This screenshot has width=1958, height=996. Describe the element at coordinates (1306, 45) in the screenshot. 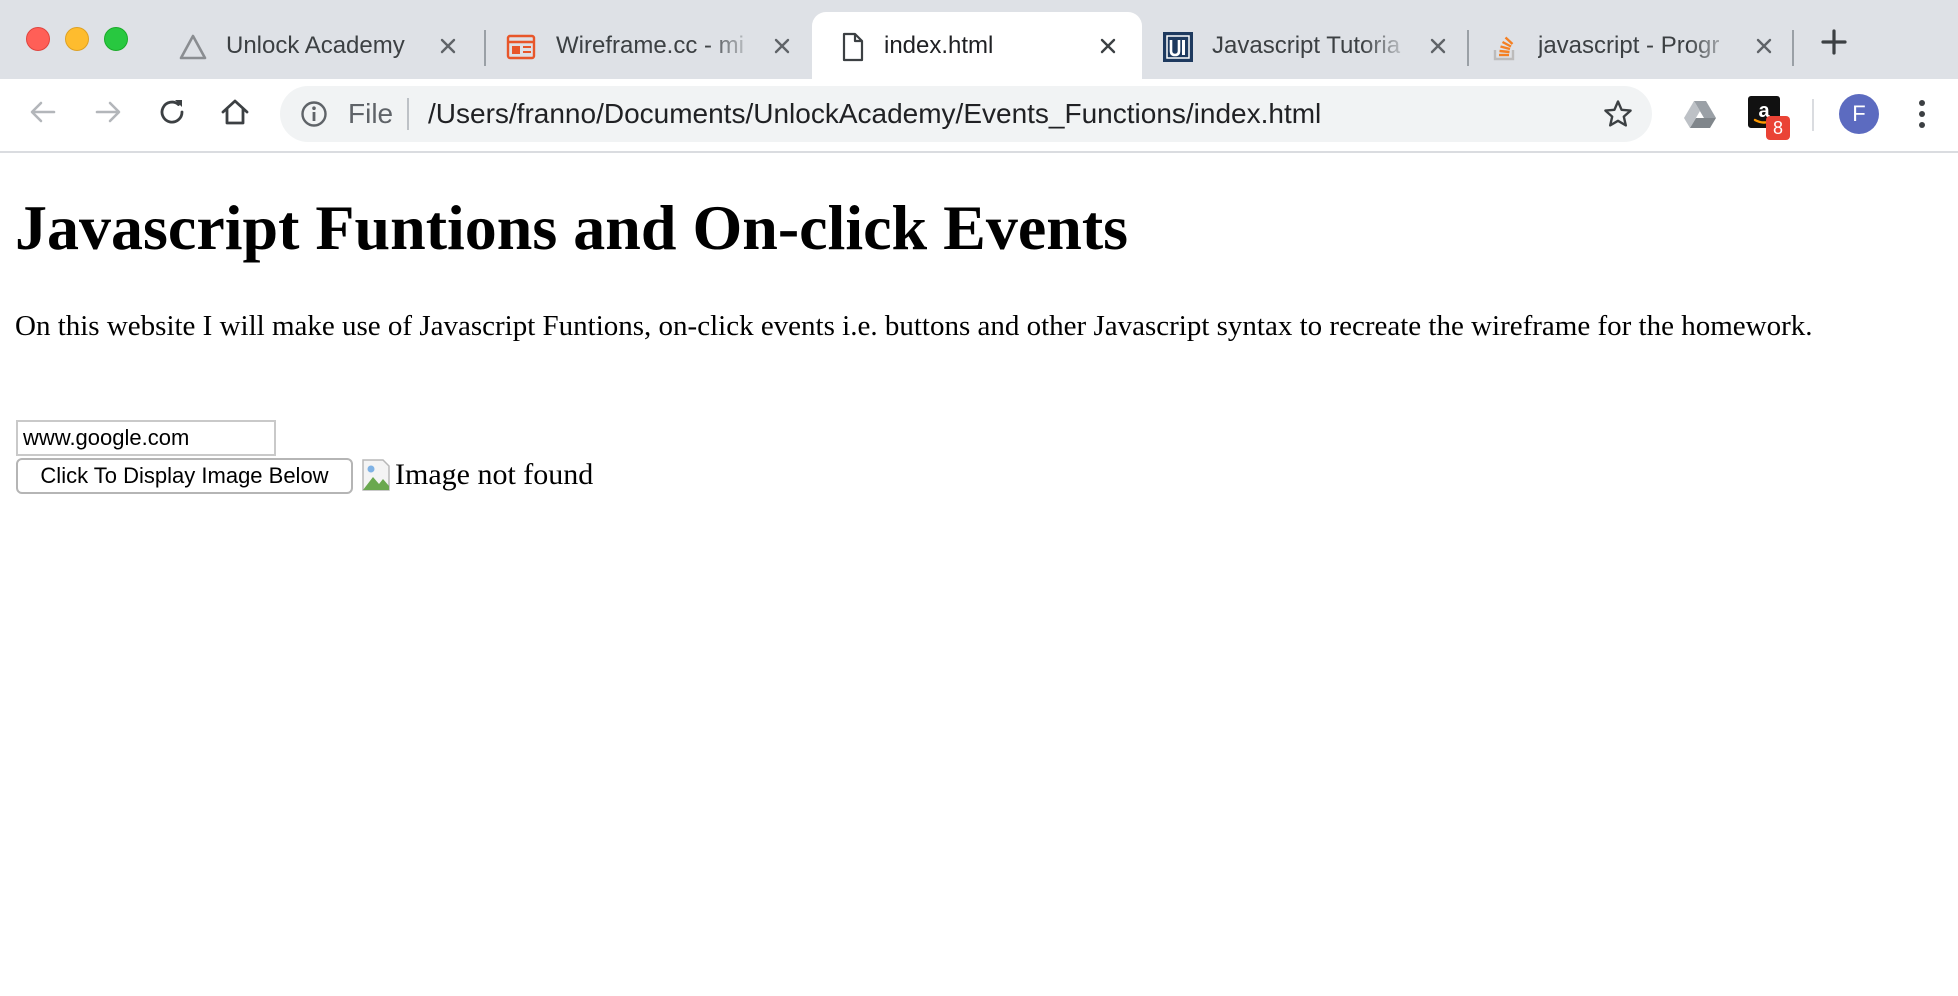

I see `tab-title: Javascript Tutoria` at that location.